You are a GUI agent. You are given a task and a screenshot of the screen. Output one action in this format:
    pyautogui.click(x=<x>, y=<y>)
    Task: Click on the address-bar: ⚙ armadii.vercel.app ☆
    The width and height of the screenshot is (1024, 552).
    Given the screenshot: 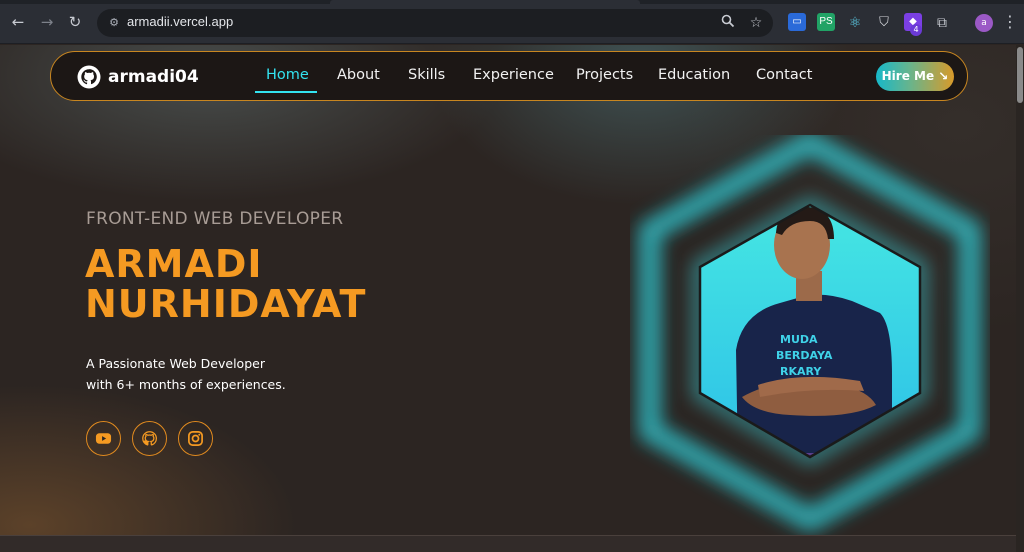 What is the action you would take?
    pyautogui.click(x=435, y=23)
    